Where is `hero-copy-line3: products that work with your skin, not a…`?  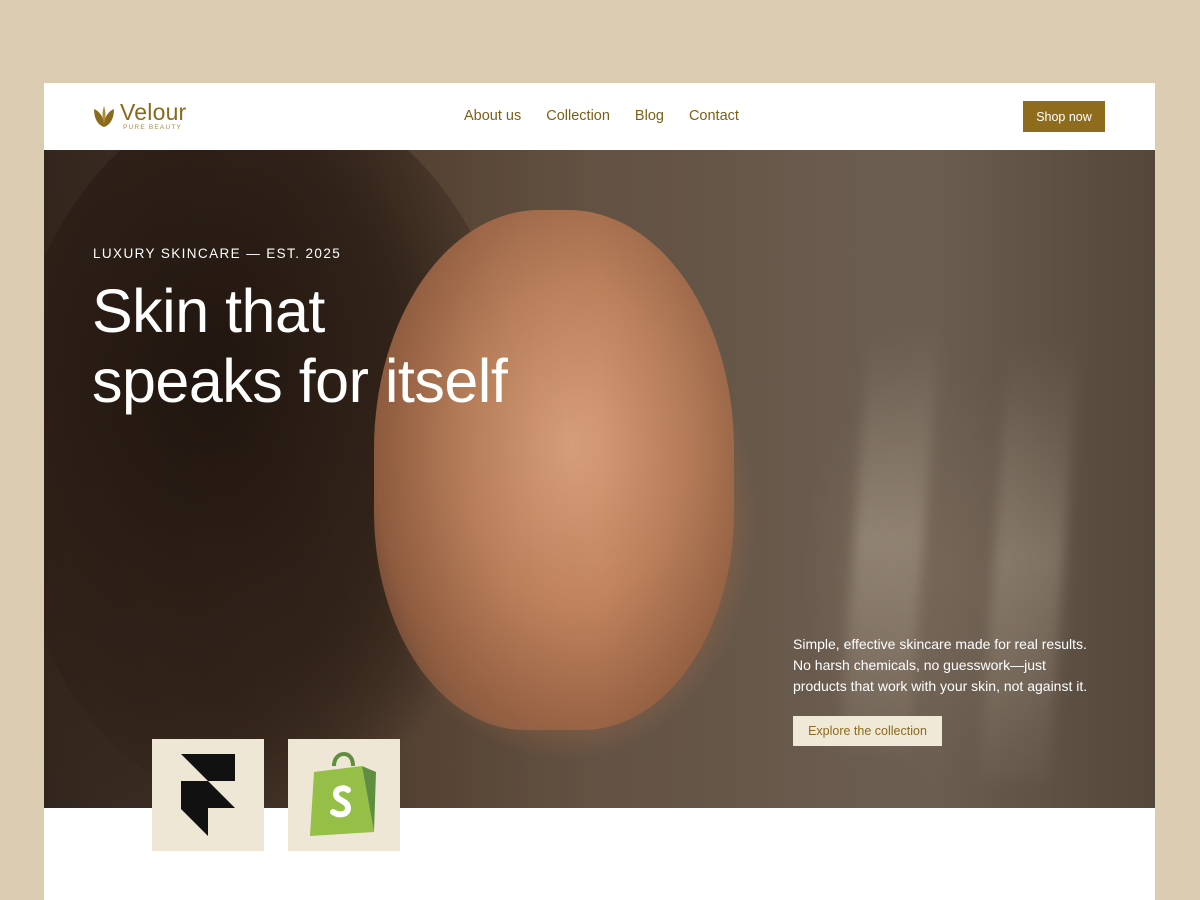 hero-copy-line3: products that work with your skin, not a… is located at coordinates (940, 686).